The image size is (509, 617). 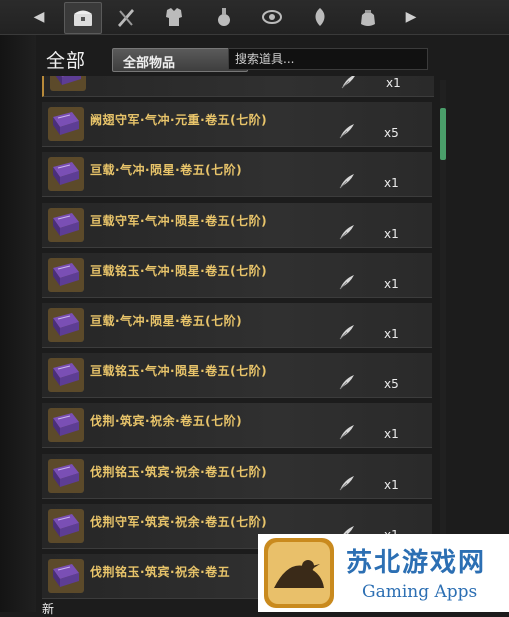 I want to click on scrollbar-thumb, so click(x=443, y=134).